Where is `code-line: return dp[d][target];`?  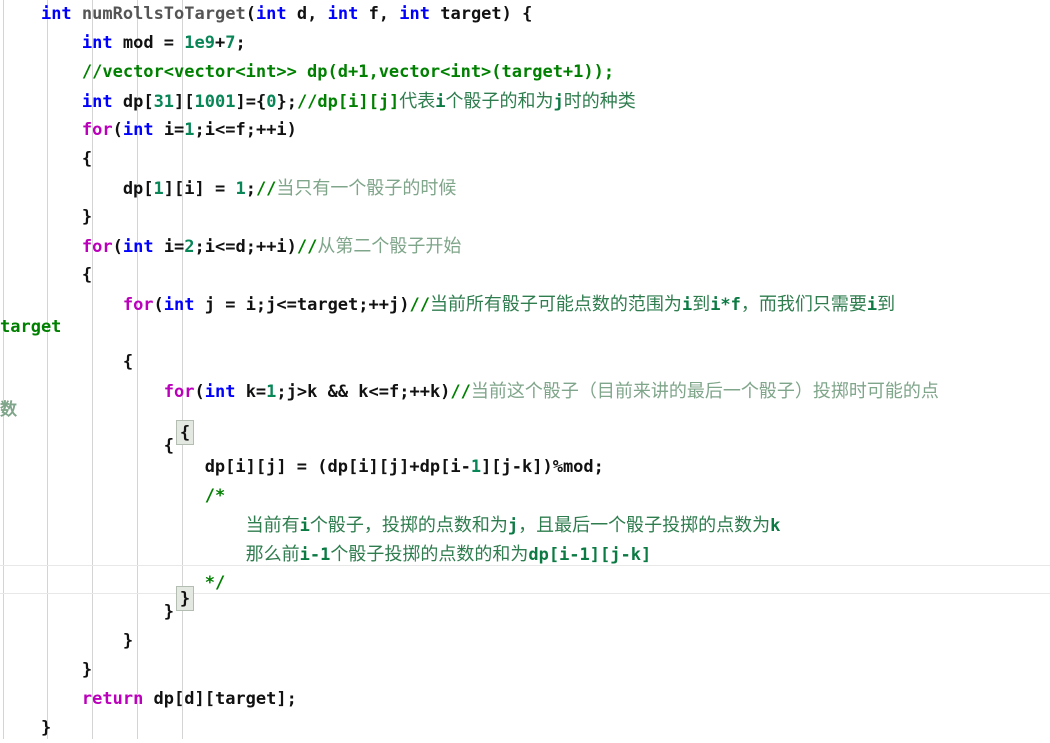 code-line: return dp[d][target]; is located at coordinates (525, 699).